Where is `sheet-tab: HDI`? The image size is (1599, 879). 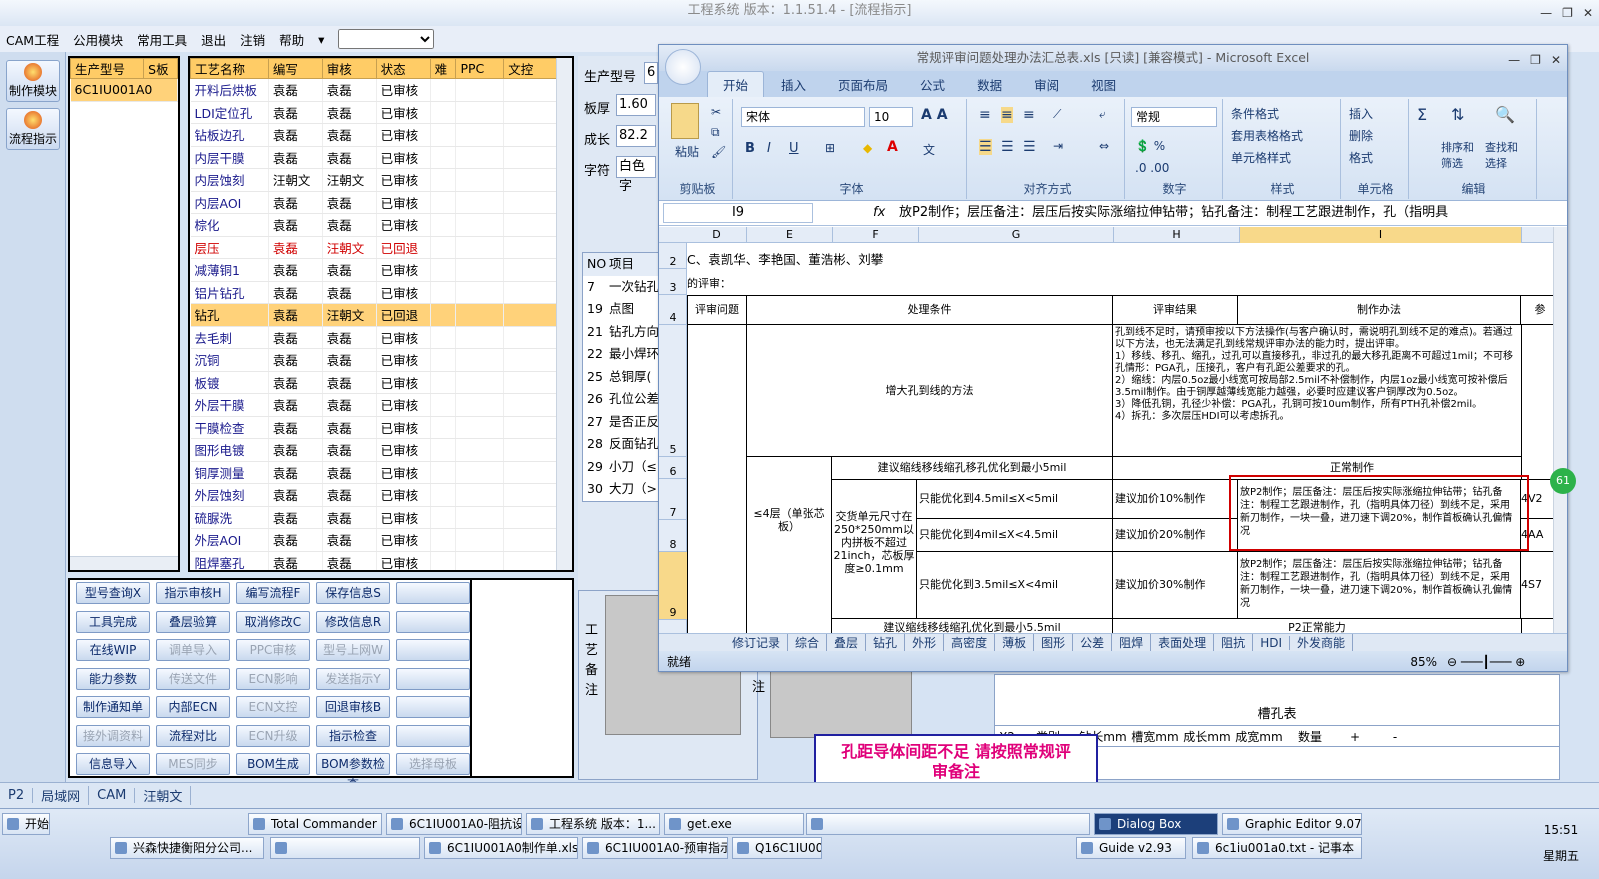 sheet-tab: HDI is located at coordinates (1271, 642).